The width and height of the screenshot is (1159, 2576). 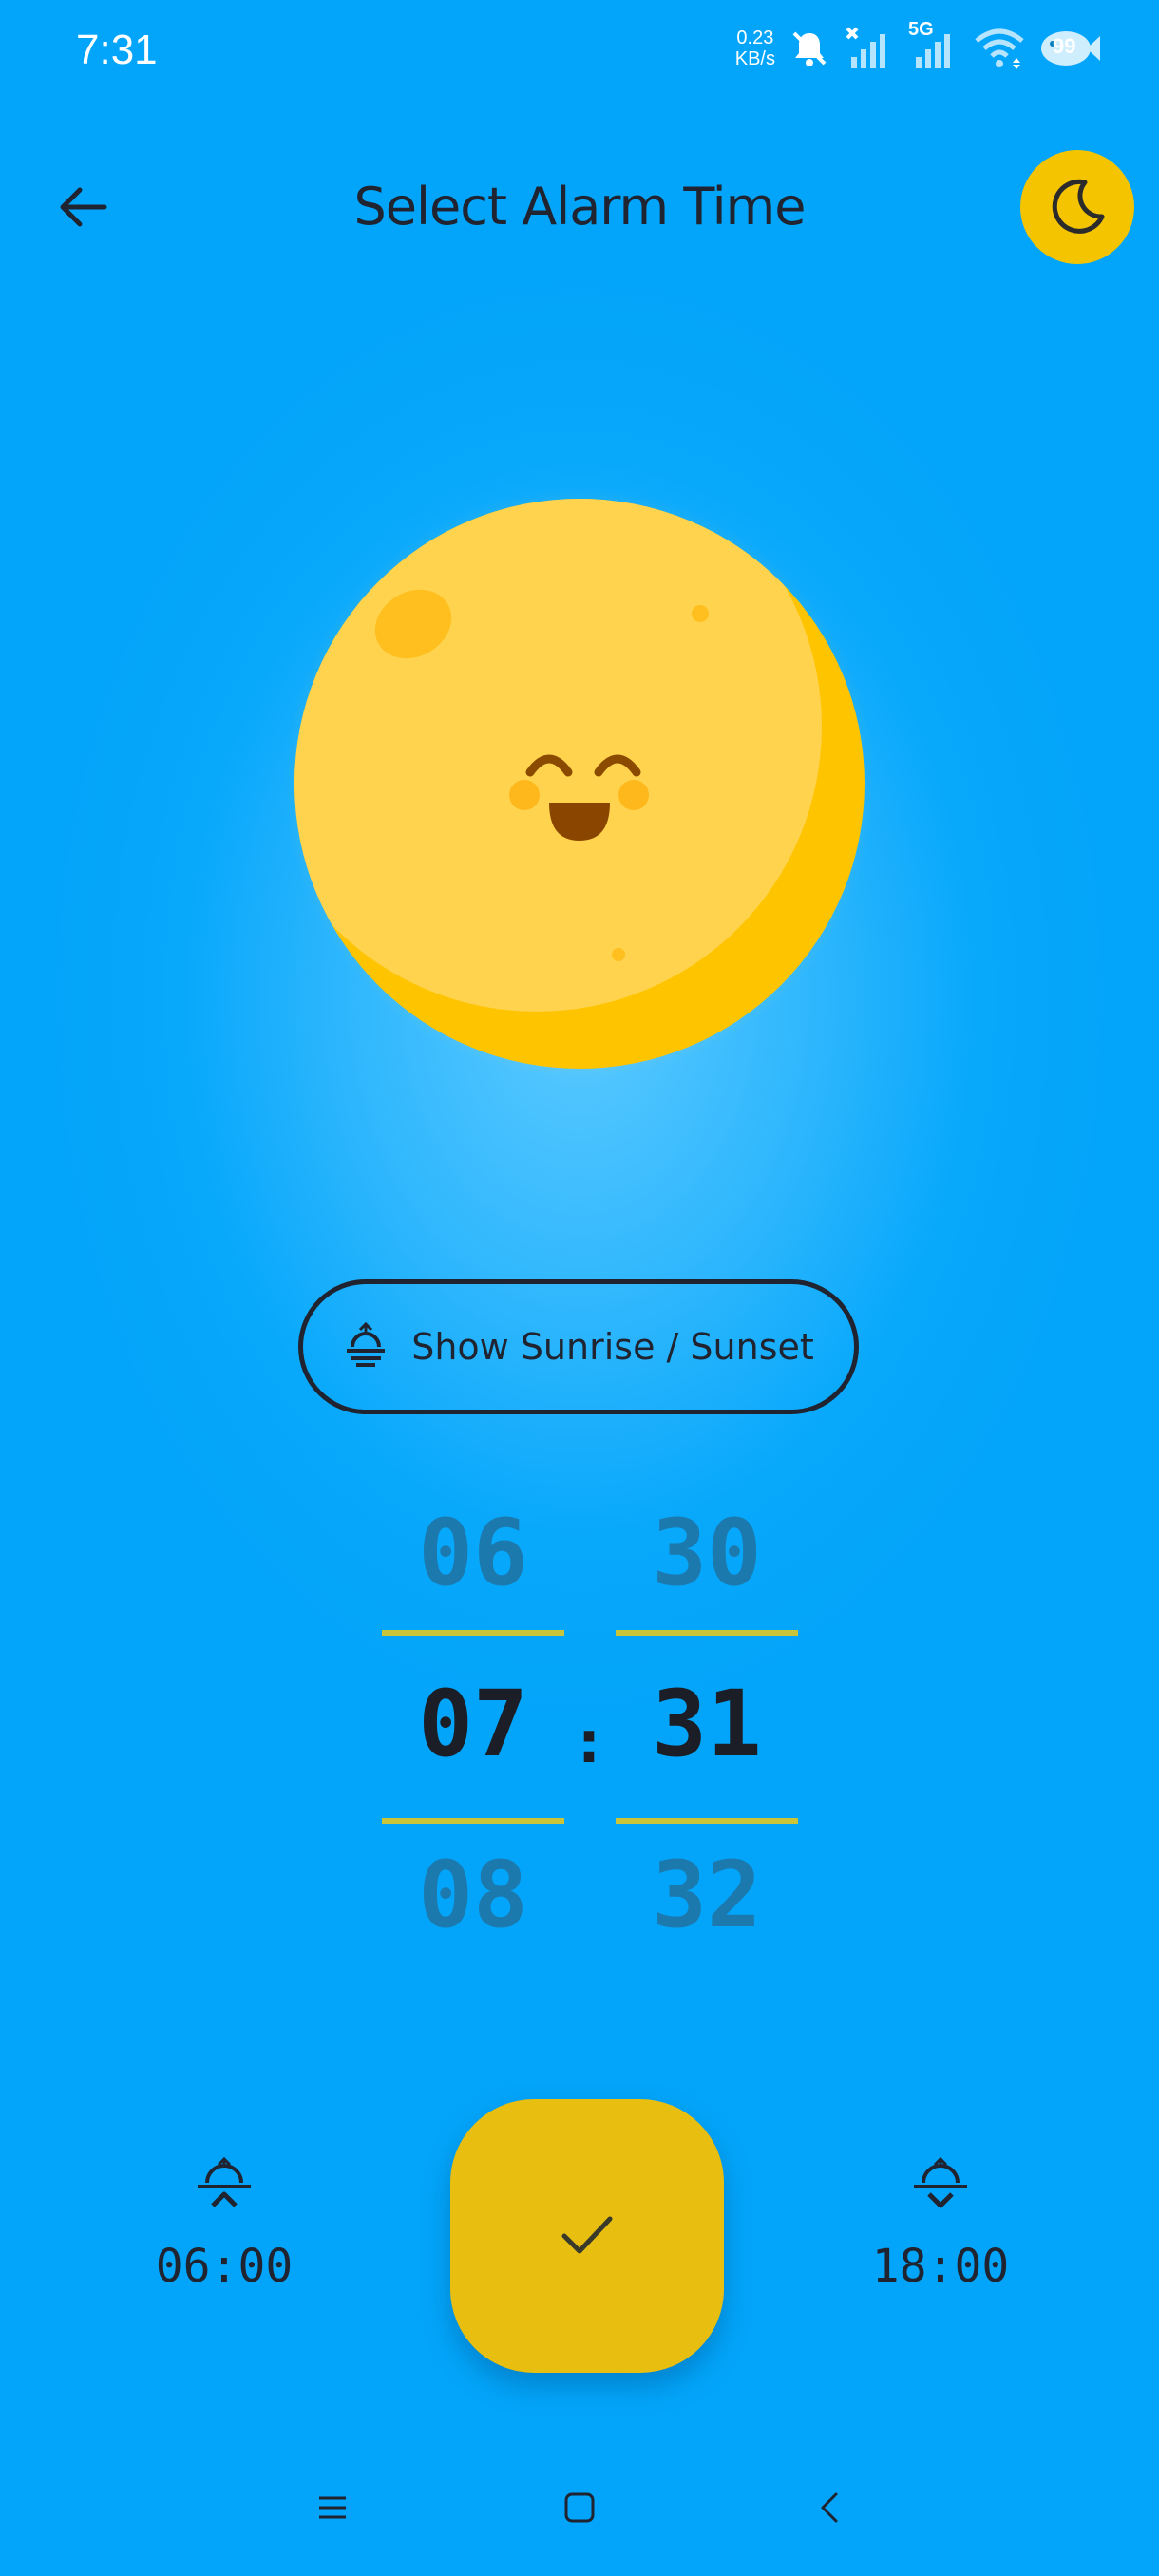 I want to click on status-time: 7:31, so click(x=117, y=50).